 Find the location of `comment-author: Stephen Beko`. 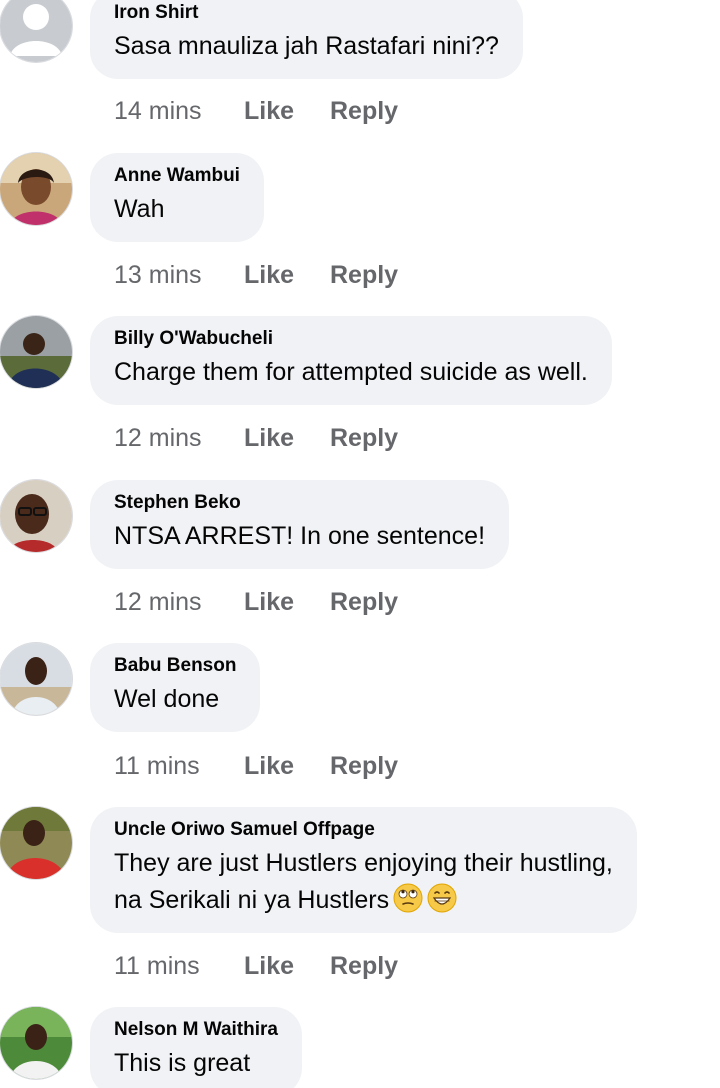

comment-author: Stephen Beko is located at coordinates (299, 503).